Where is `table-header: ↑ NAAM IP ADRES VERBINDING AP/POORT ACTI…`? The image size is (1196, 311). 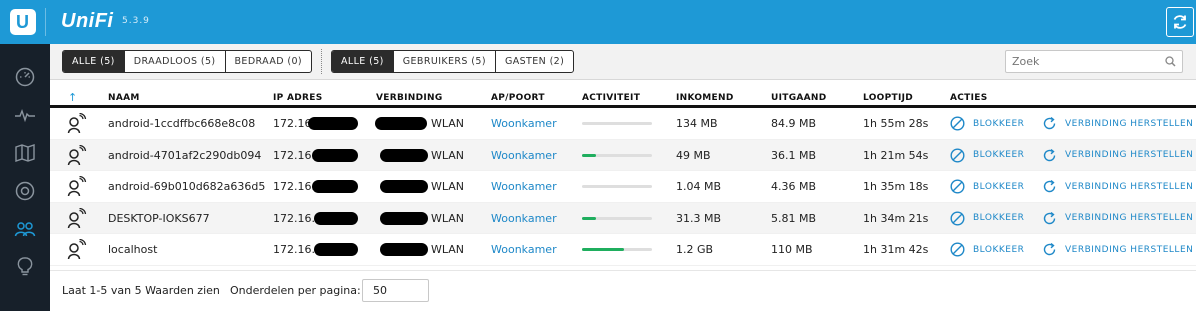
table-header: ↑ NAAM IP ADRES VERBINDING AP/POORT ACTI… is located at coordinates (623, 94).